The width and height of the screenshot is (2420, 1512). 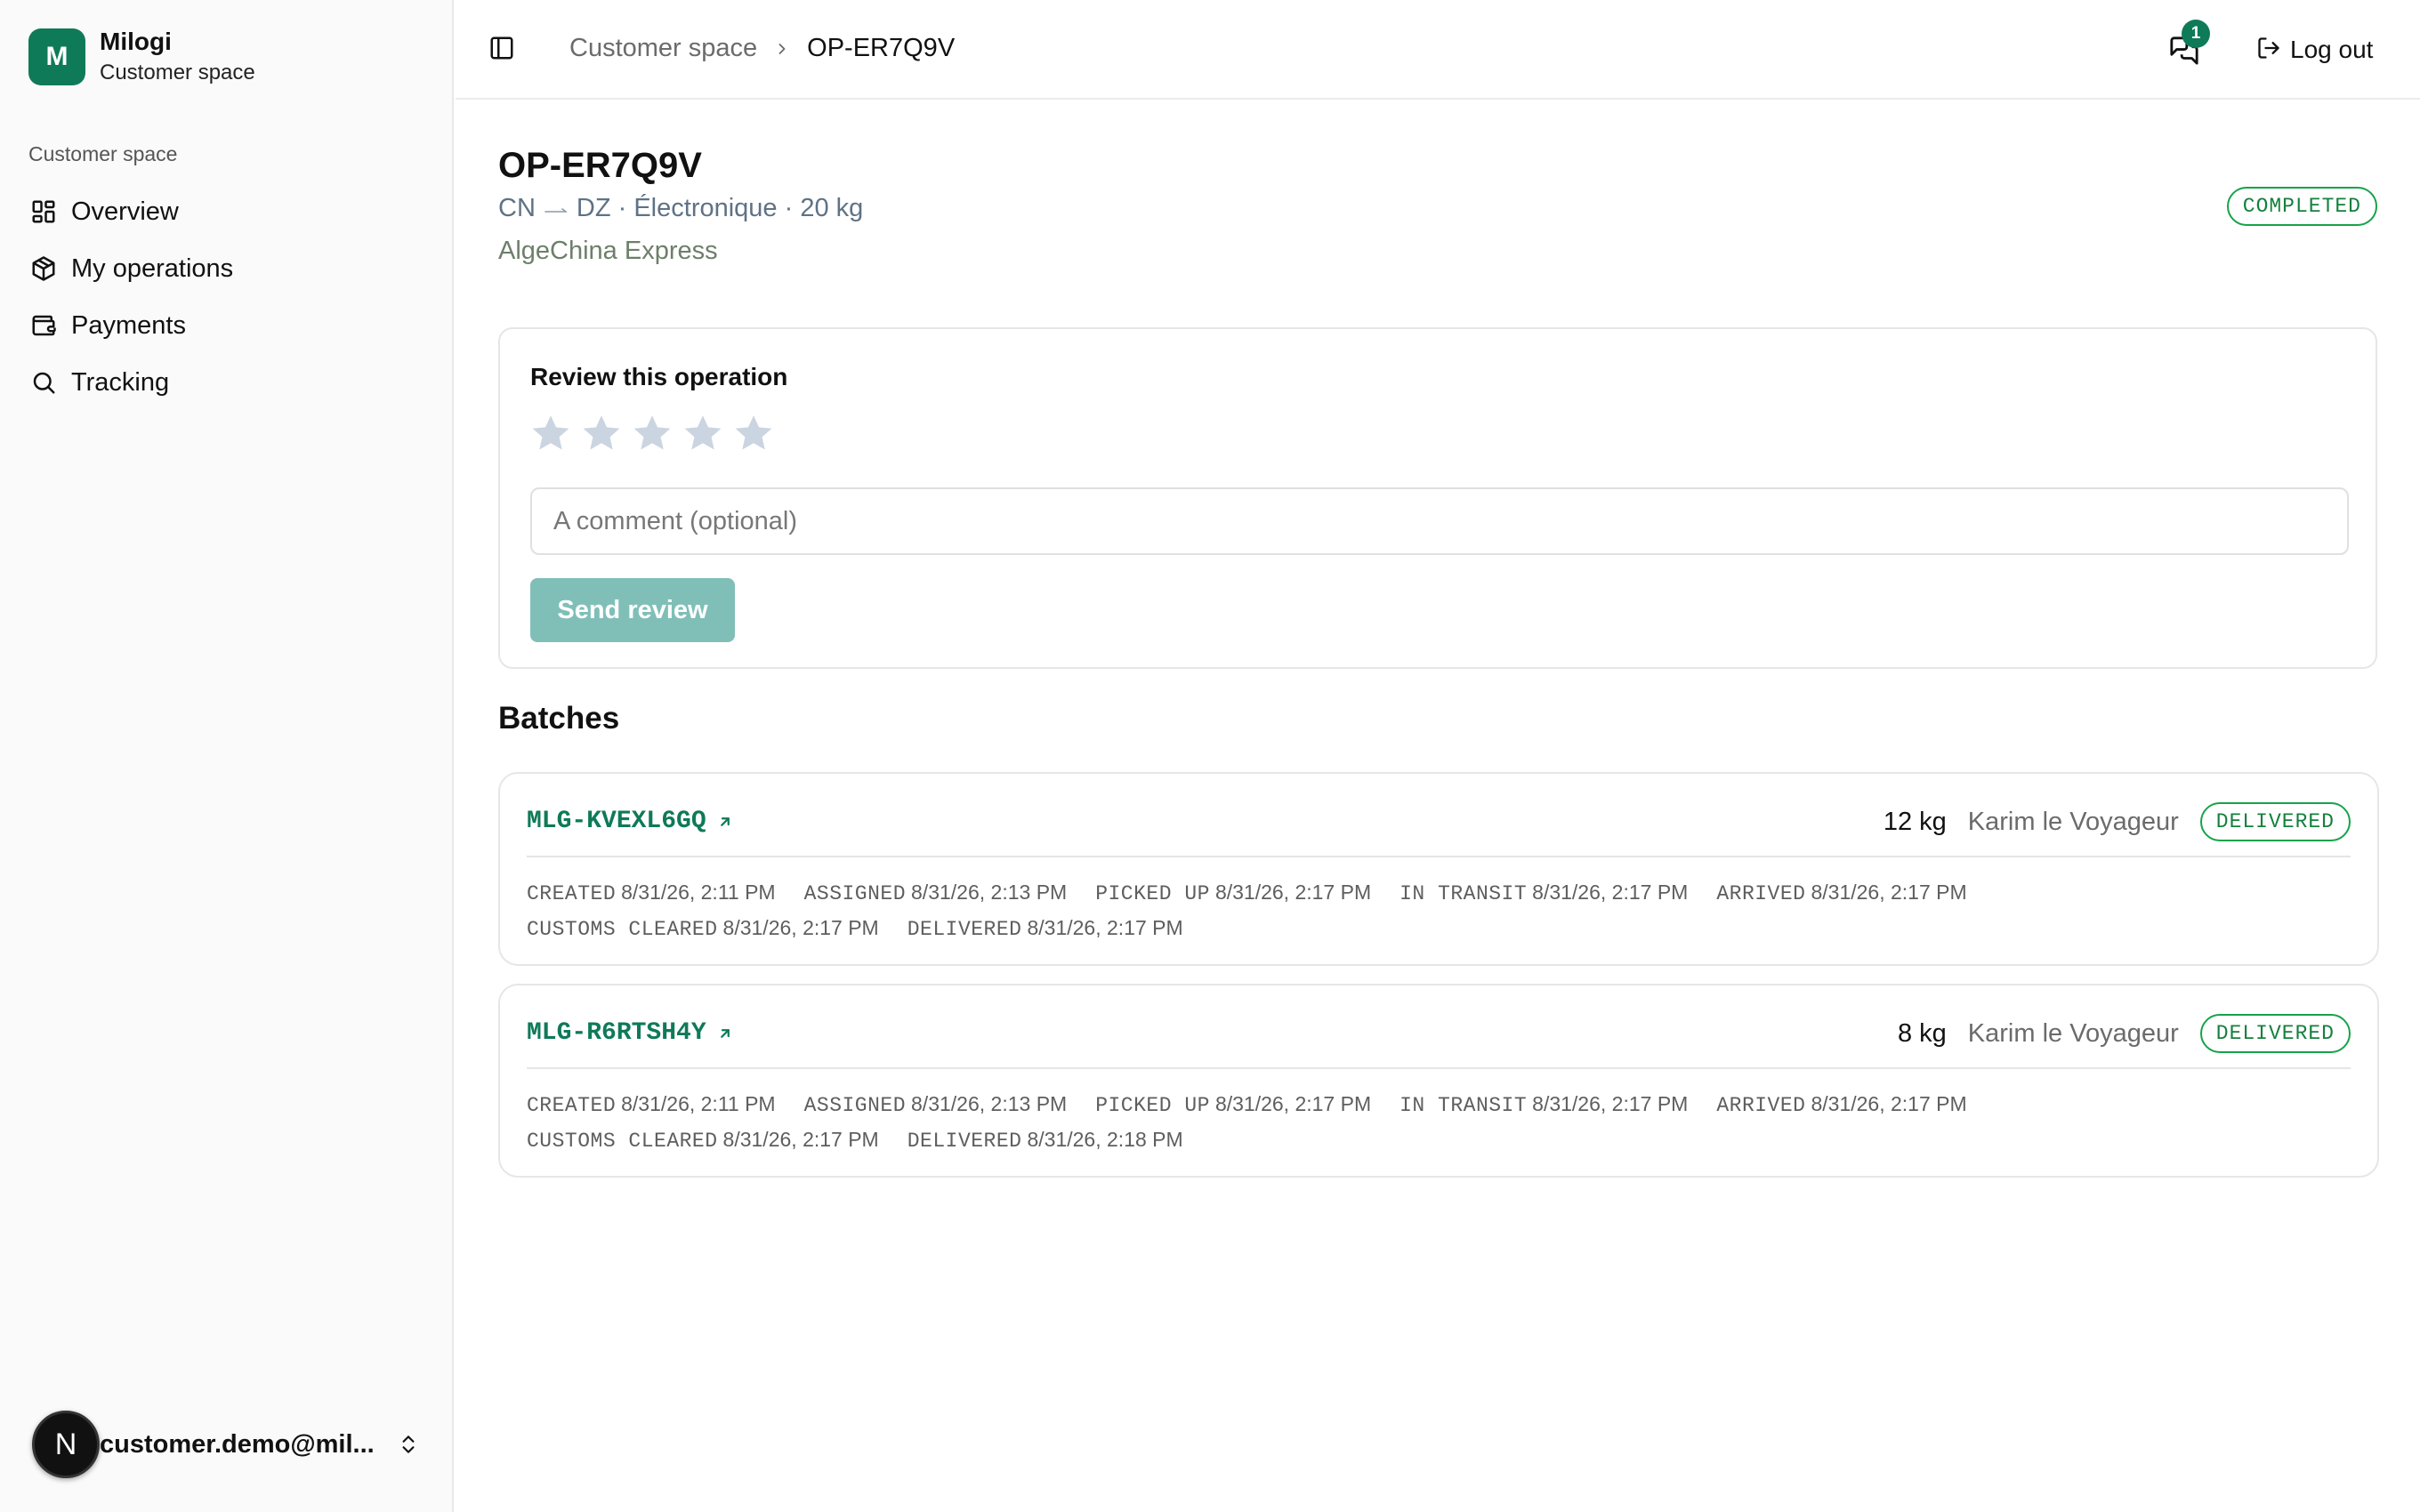 I want to click on sidebar-nav: Overview My operations Payments Tracking, so click(x=227, y=297).